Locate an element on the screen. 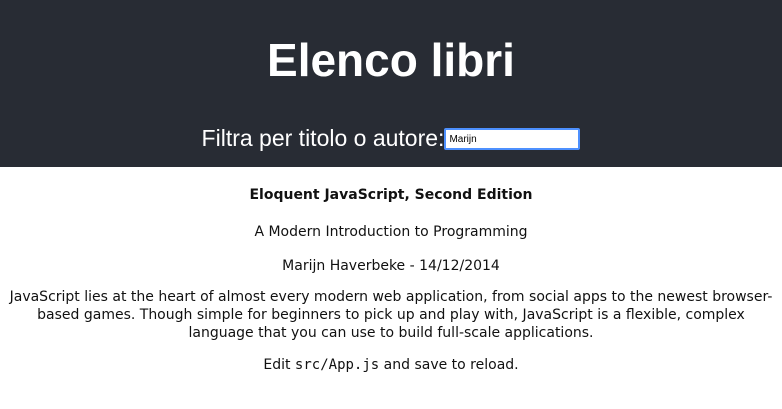 The height and width of the screenshot is (409, 782). filter-label: Filtra per titolo o autore: is located at coordinates (323, 138).